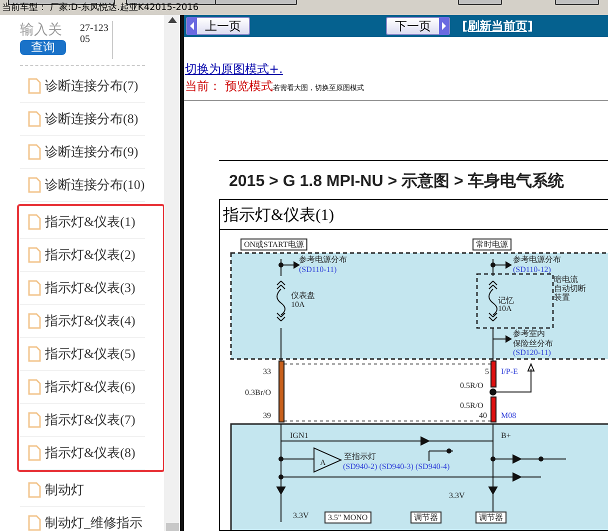  What do you see at coordinates (483, 415) in the screenshot?
I see `diagram-label: 40` at bounding box center [483, 415].